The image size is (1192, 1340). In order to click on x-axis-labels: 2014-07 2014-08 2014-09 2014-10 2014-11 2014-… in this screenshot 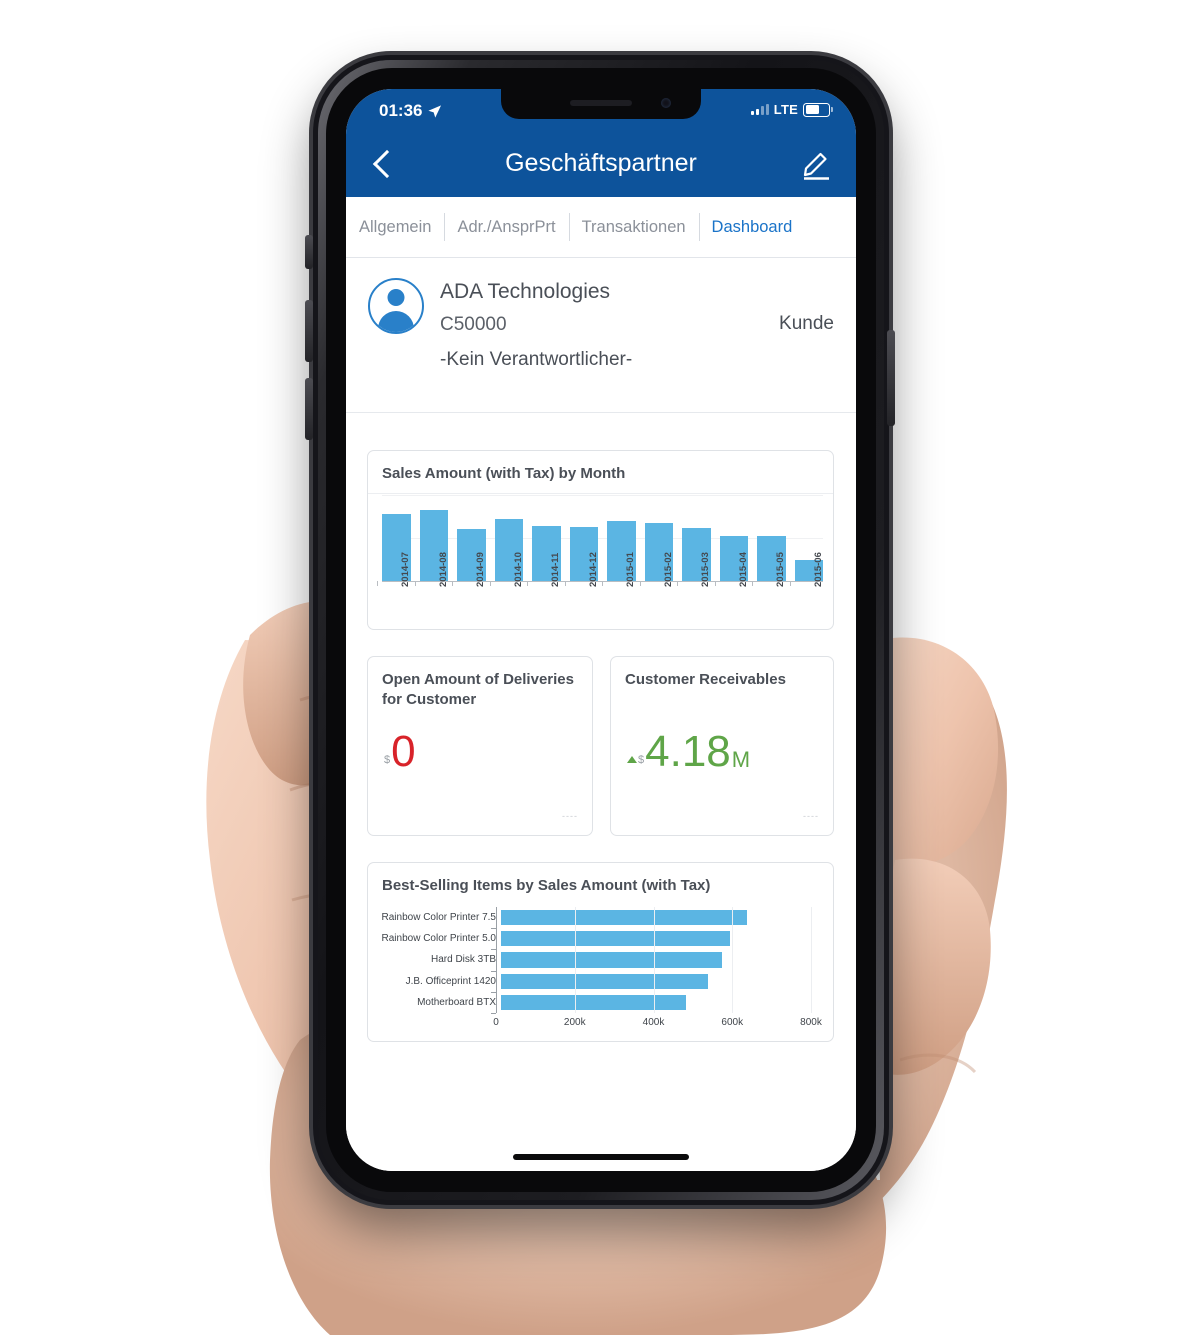, I will do `click(603, 587)`.